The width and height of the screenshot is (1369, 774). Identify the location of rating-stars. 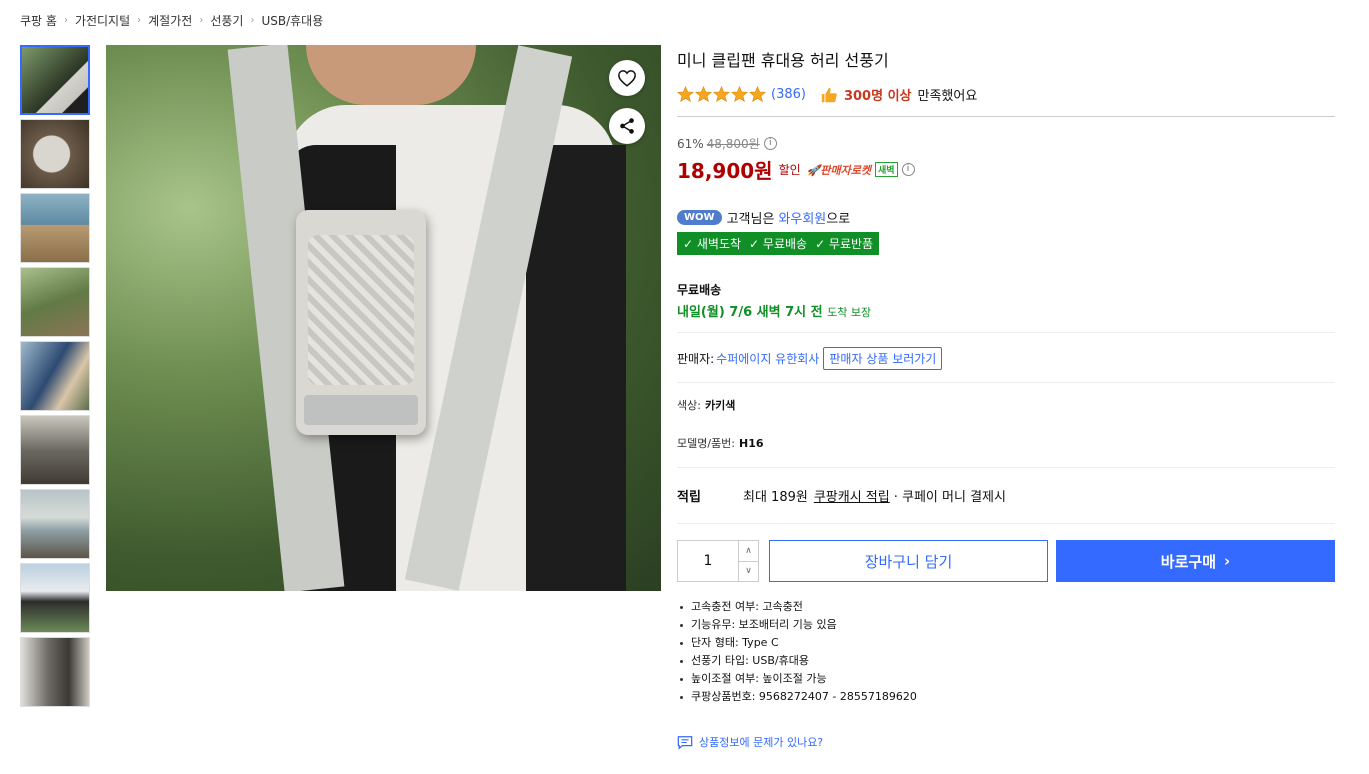
(722, 94).